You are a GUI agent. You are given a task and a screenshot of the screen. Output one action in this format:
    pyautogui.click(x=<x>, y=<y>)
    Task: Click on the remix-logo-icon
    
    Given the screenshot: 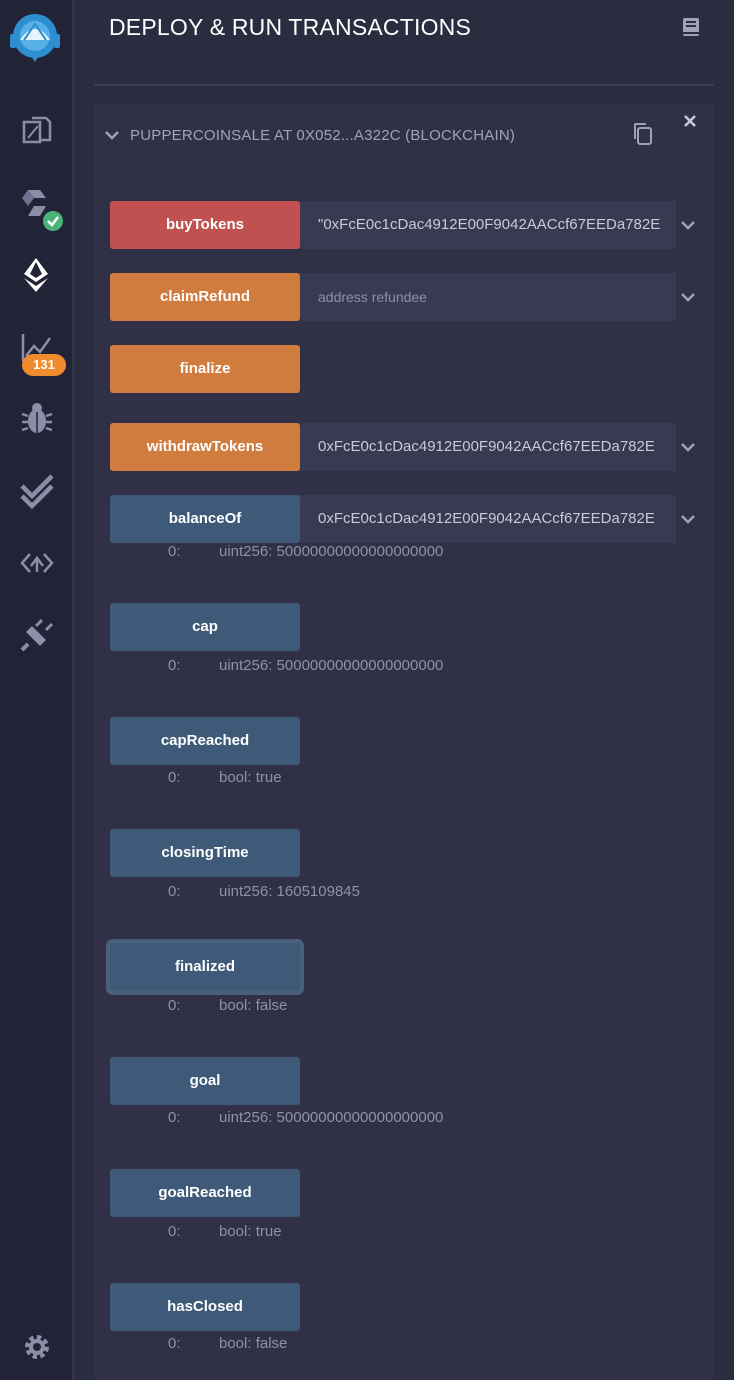 What is the action you would take?
    pyautogui.click(x=35, y=39)
    